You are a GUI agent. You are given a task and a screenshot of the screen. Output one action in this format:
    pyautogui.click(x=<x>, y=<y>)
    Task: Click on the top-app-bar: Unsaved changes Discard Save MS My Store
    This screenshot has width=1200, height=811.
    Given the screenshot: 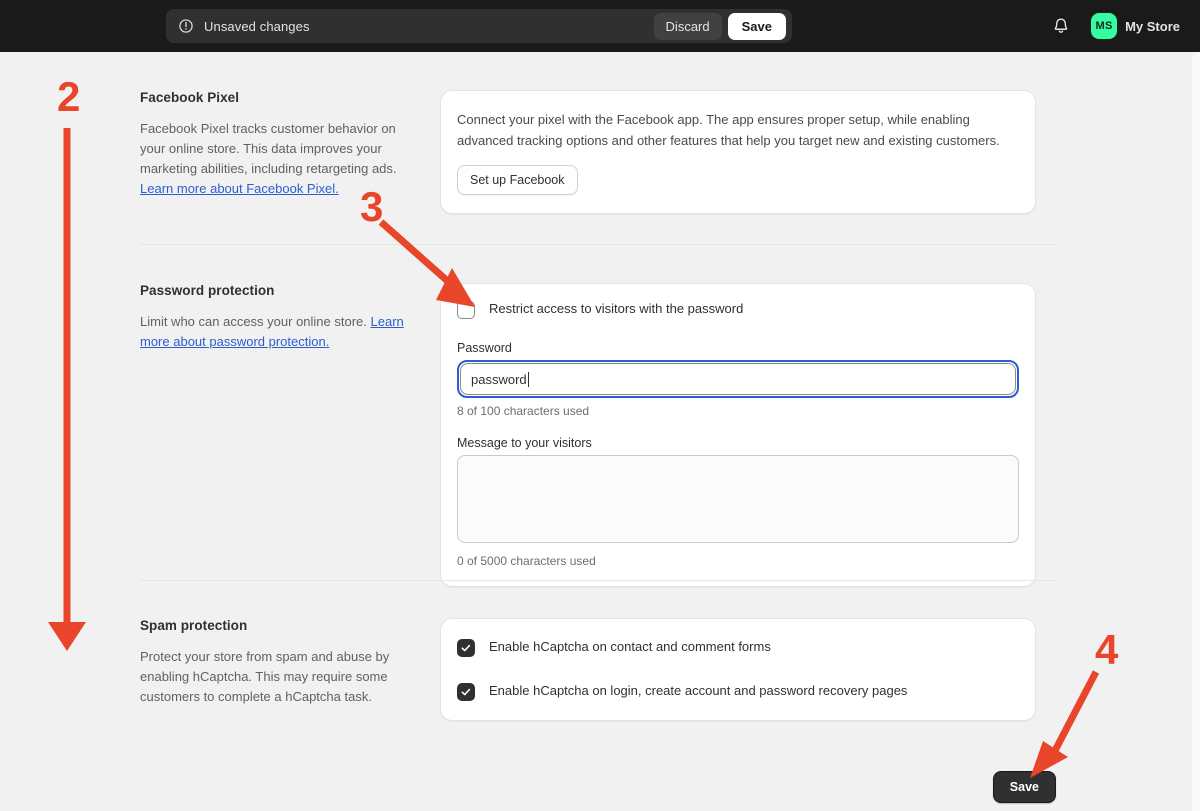 What is the action you would take?
    pyautogui.click(x=600, y=26)
    